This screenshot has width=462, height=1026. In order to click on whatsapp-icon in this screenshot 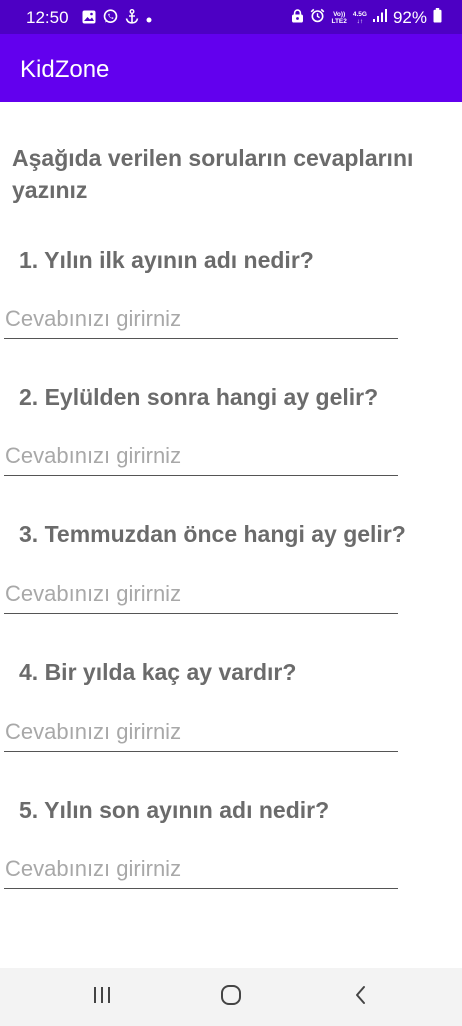, I will do `click(110, 19)`.